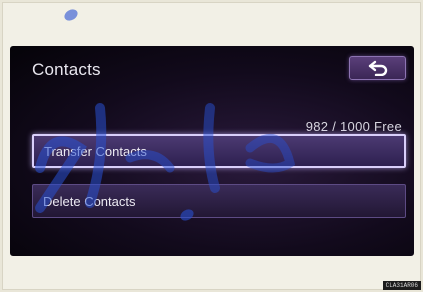 The width and height of the screenshot is (423, 292). I want to click on free-count-label: 982 / 1000 Free, so click(353, 126).